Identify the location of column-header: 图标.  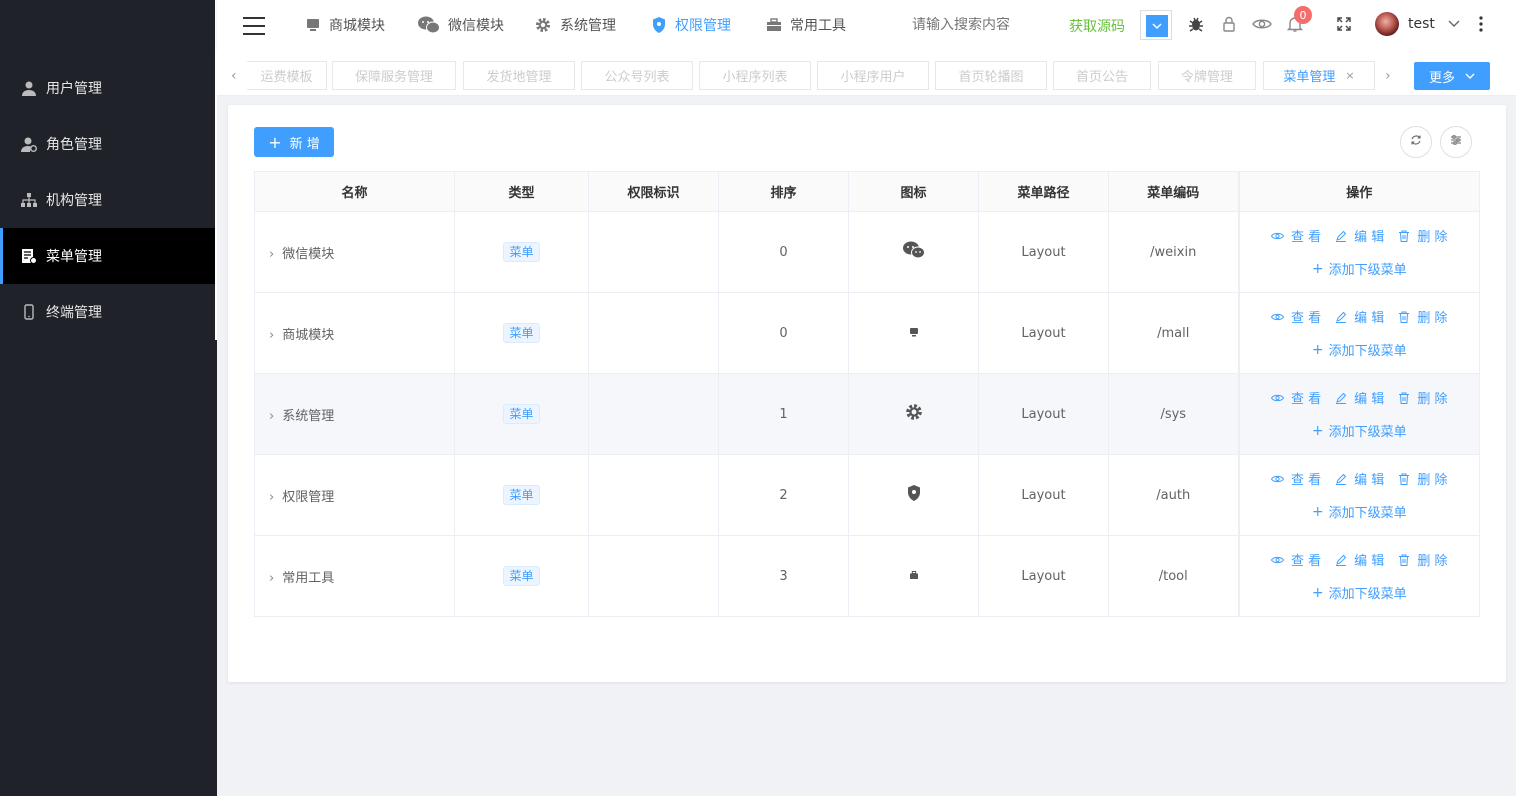
(913, 191).